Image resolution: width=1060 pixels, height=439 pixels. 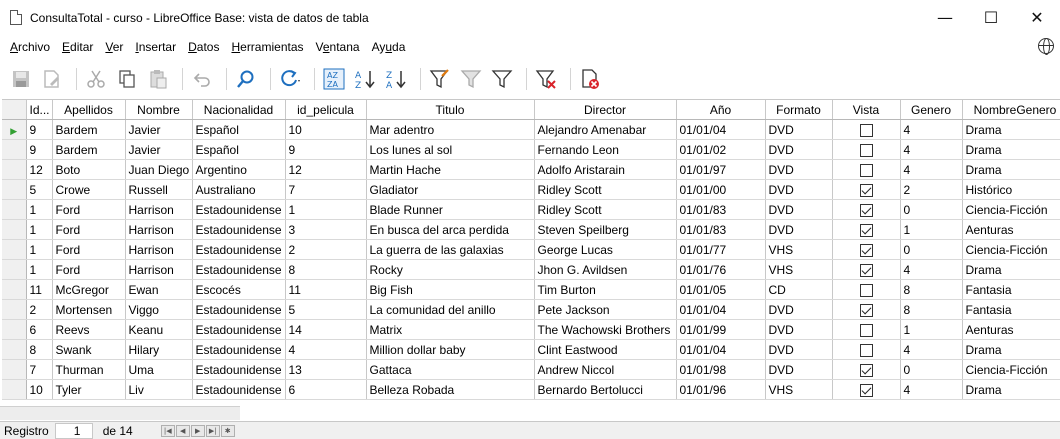 I want to click on column-header: Formato, so click(x=799, y=109).